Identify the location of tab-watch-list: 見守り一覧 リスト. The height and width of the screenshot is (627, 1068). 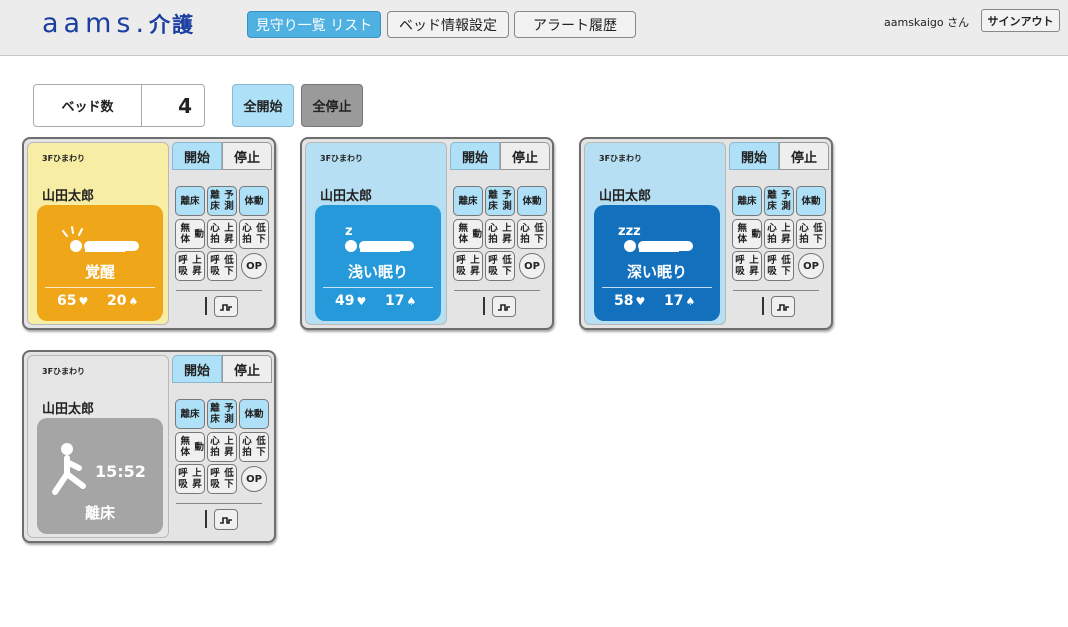
(314, 24).